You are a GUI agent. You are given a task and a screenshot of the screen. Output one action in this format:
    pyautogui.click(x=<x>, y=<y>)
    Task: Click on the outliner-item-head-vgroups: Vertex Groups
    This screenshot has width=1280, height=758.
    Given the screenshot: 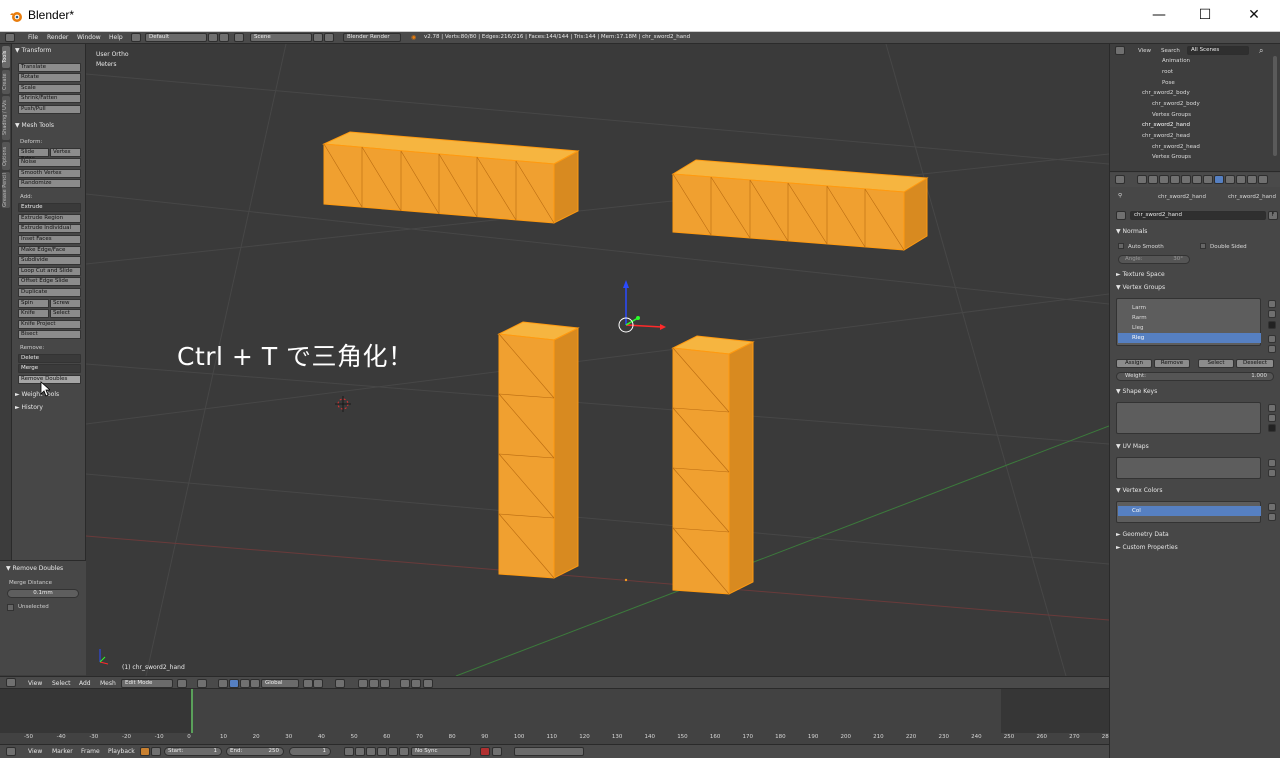 What is the action you would take?
    pyautogui.click(x=1171, y=157)
    